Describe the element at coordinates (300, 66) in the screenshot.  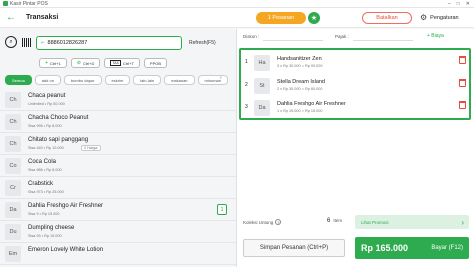
I see `cart-item-meta: 3 x Rp 30.000 = Rp 90.000` at that location.